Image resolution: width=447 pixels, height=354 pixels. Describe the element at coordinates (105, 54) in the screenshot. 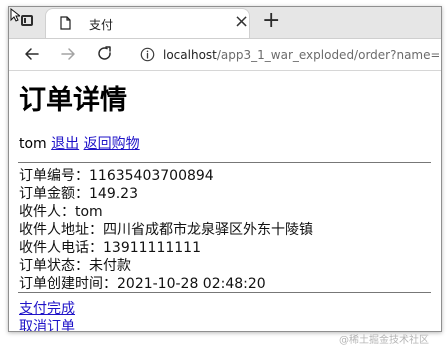

I see `reload-icon` at that location.